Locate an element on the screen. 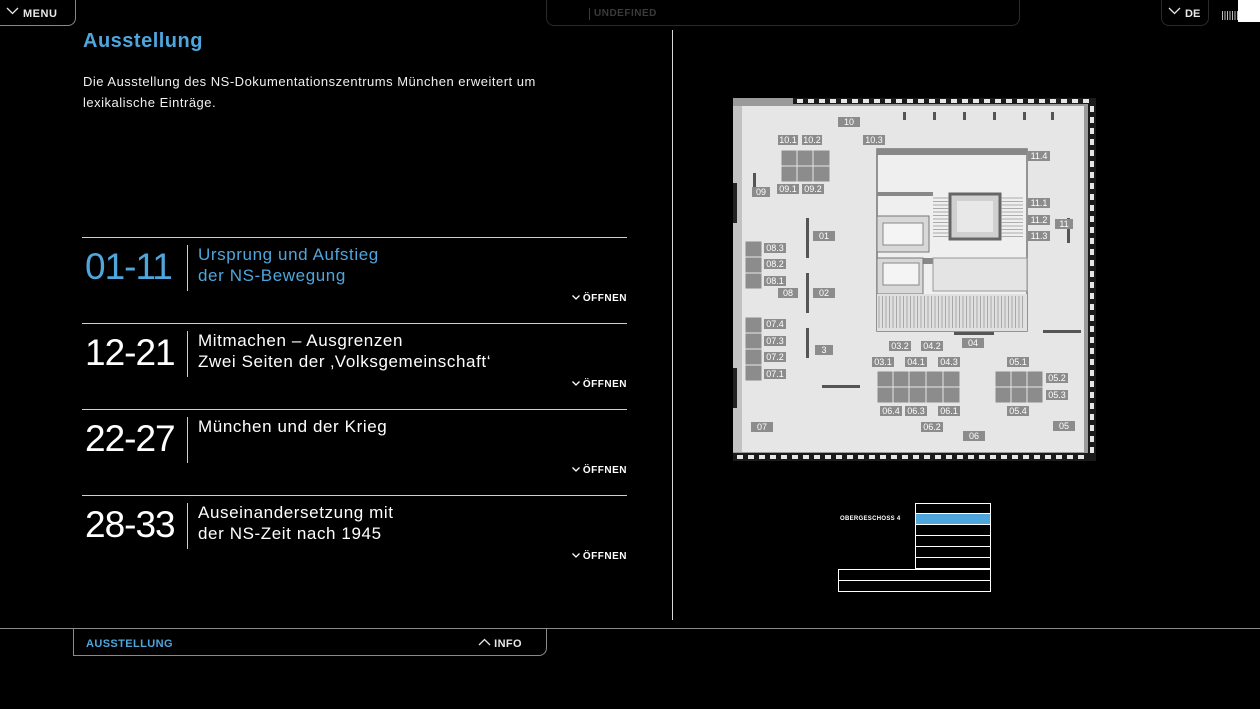 This screenshot has width=1260, height=709. room-label: 02 is located at coordinates (824, 293).